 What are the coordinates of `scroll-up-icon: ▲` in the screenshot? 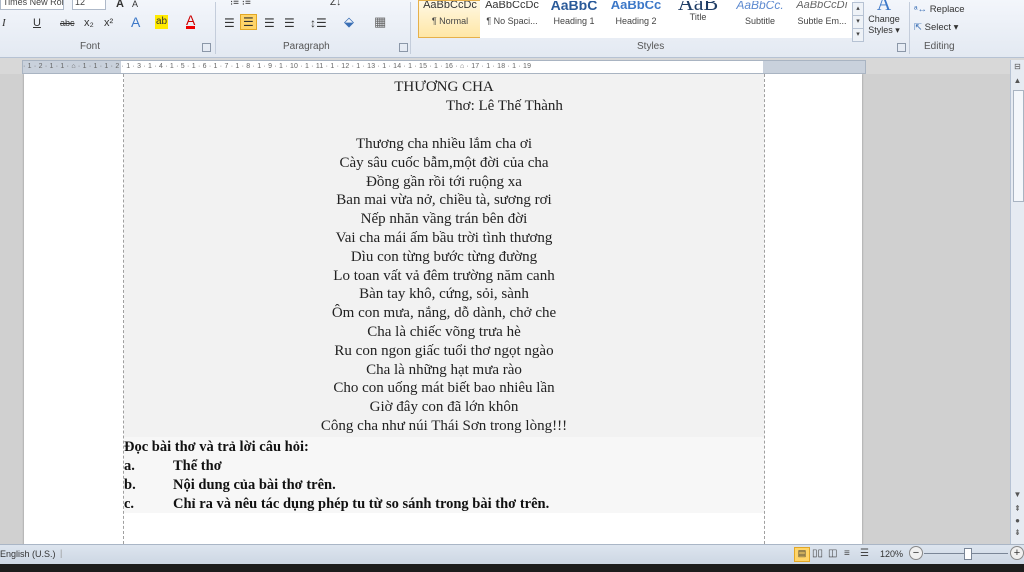 It's located at (1017, 81).